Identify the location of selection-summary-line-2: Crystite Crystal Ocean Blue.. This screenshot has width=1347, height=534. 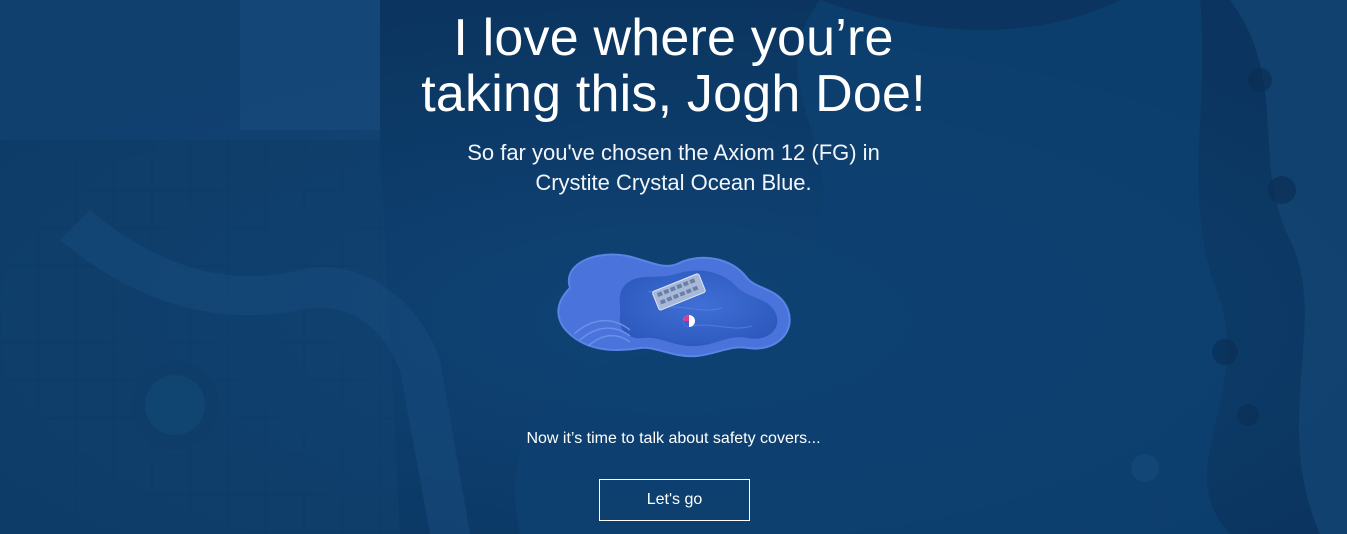
(673, 182).